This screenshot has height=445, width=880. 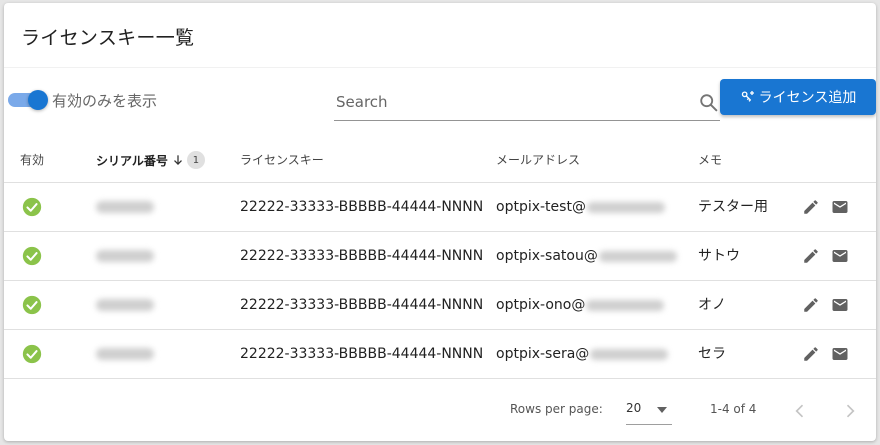 I want to click on email-prefix: optpix-sera@, so click(x=543, y=354).